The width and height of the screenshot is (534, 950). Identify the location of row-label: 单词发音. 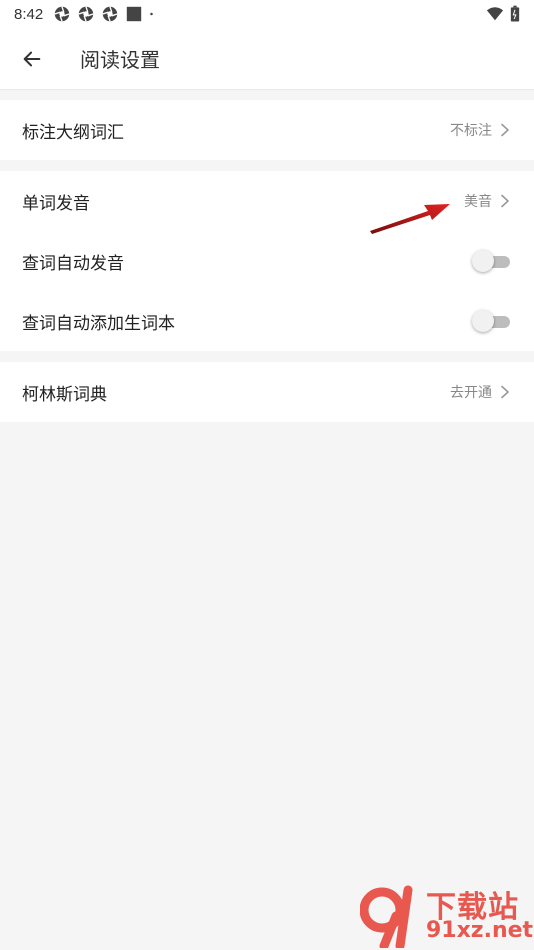
(56, 203).